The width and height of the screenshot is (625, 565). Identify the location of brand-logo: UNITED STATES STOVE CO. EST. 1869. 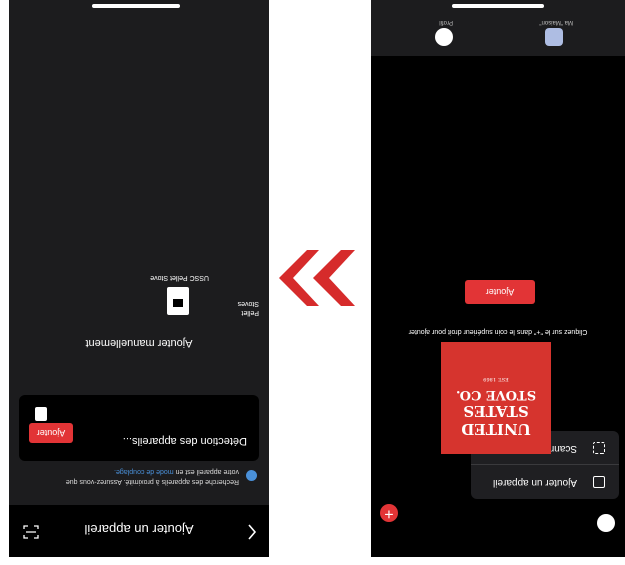
(496, 398).